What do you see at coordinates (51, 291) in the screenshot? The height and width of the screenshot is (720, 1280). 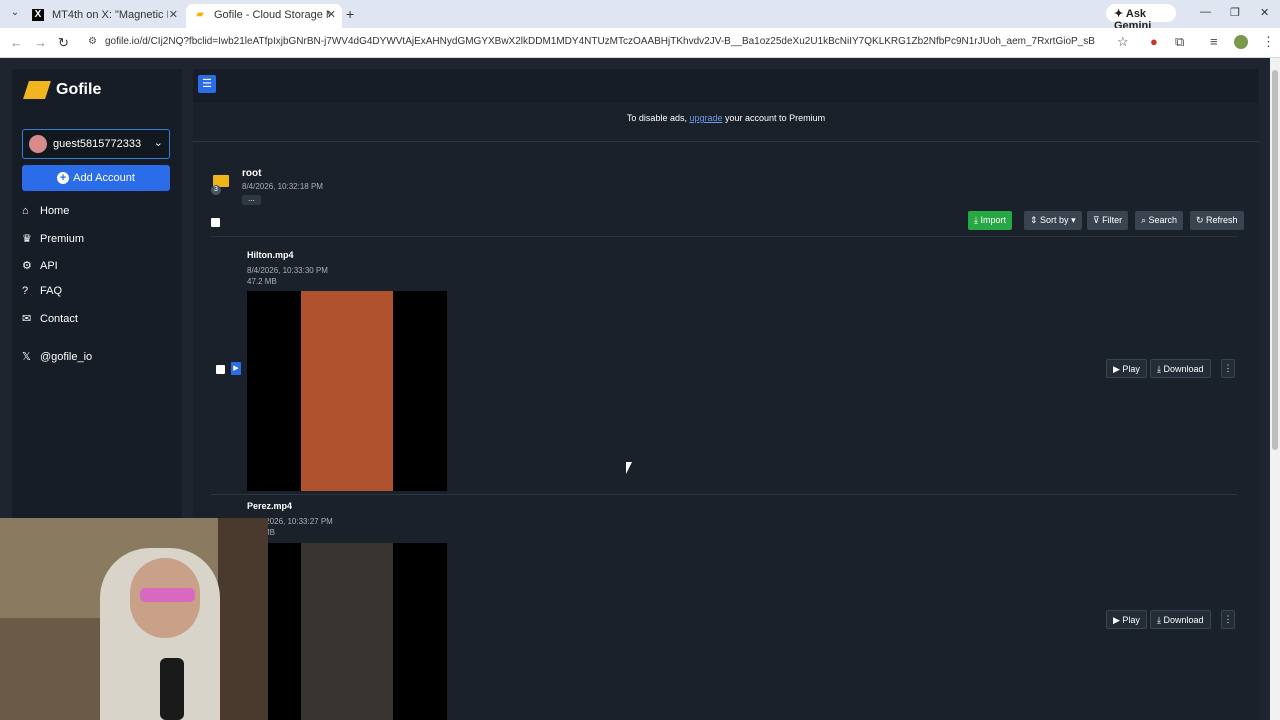 I see `sidebar-item-label: FAQ` at bounding box center [51, 291].